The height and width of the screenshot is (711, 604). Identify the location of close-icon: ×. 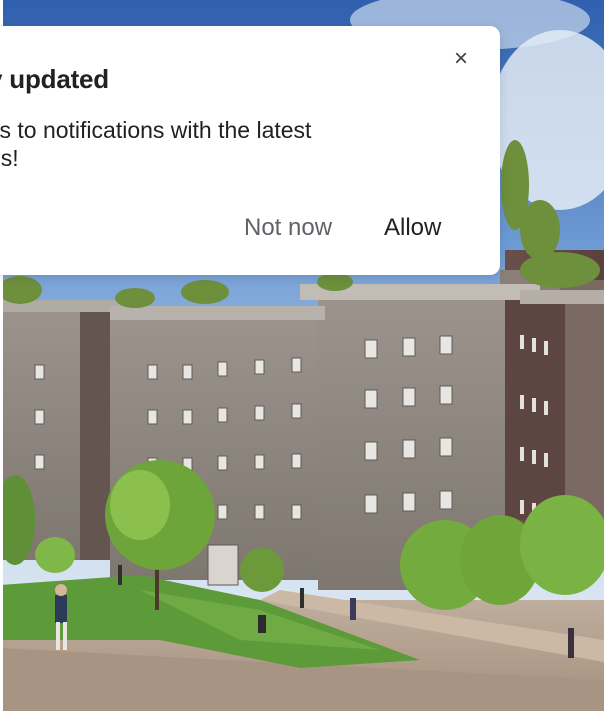
(461, 59).